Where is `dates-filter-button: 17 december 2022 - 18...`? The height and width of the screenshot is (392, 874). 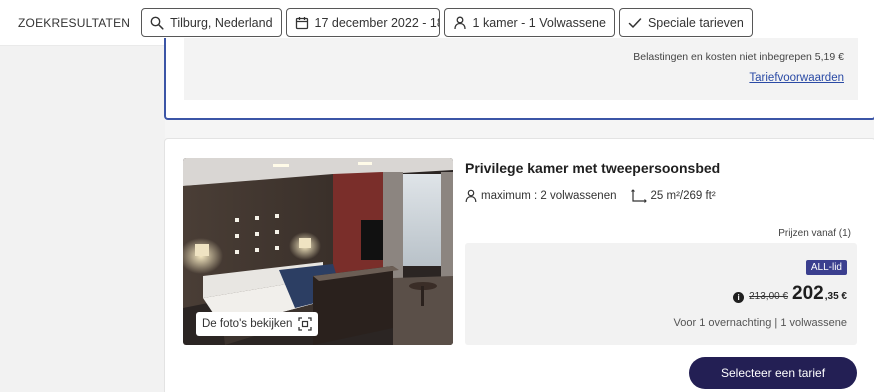 dates-filter-button: 17 december 2022 - 18... is located at coordinates (362, 22).